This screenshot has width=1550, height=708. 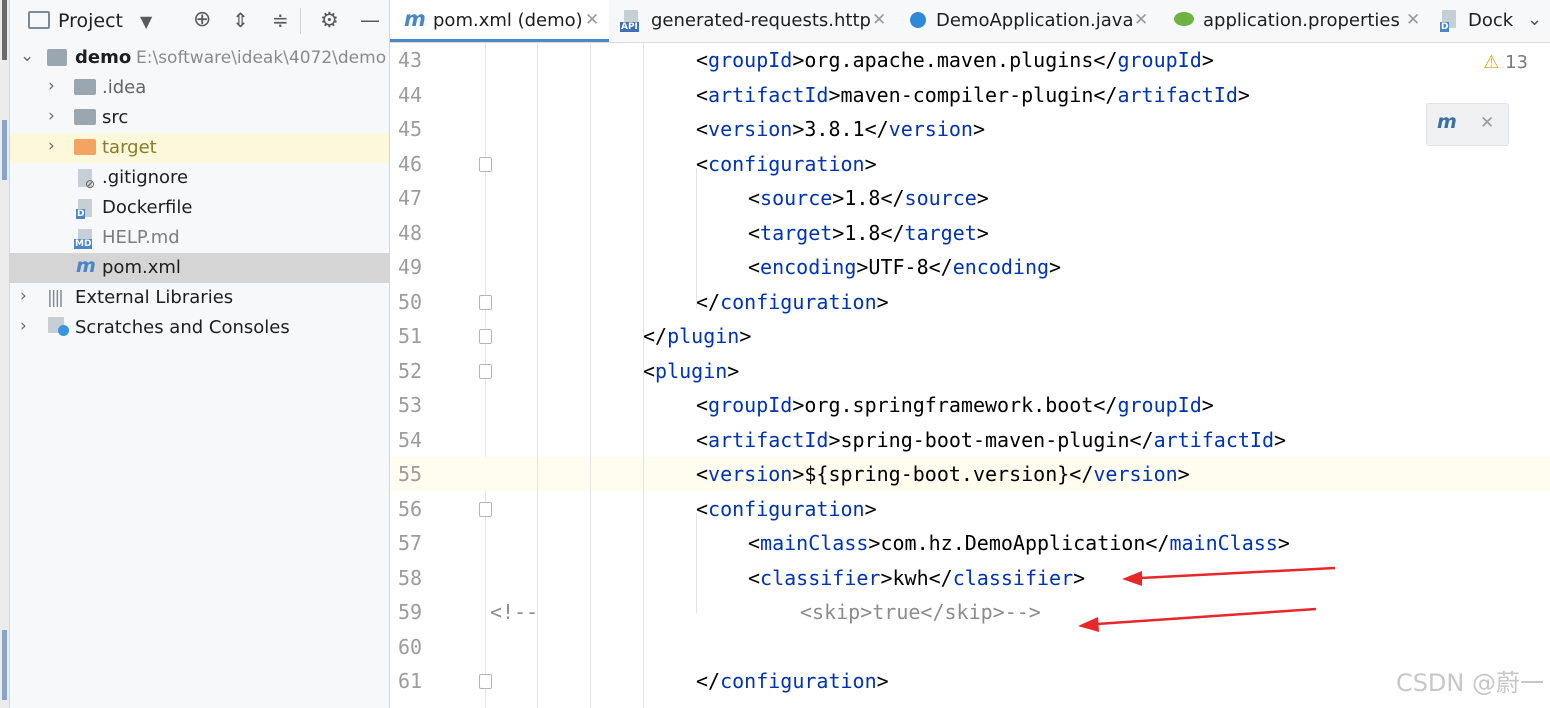 What do you see at coordinates (508, 20) in the screenshot?
I see `tab-label: pom.xml (demo)` at bounding box center [508, 20].